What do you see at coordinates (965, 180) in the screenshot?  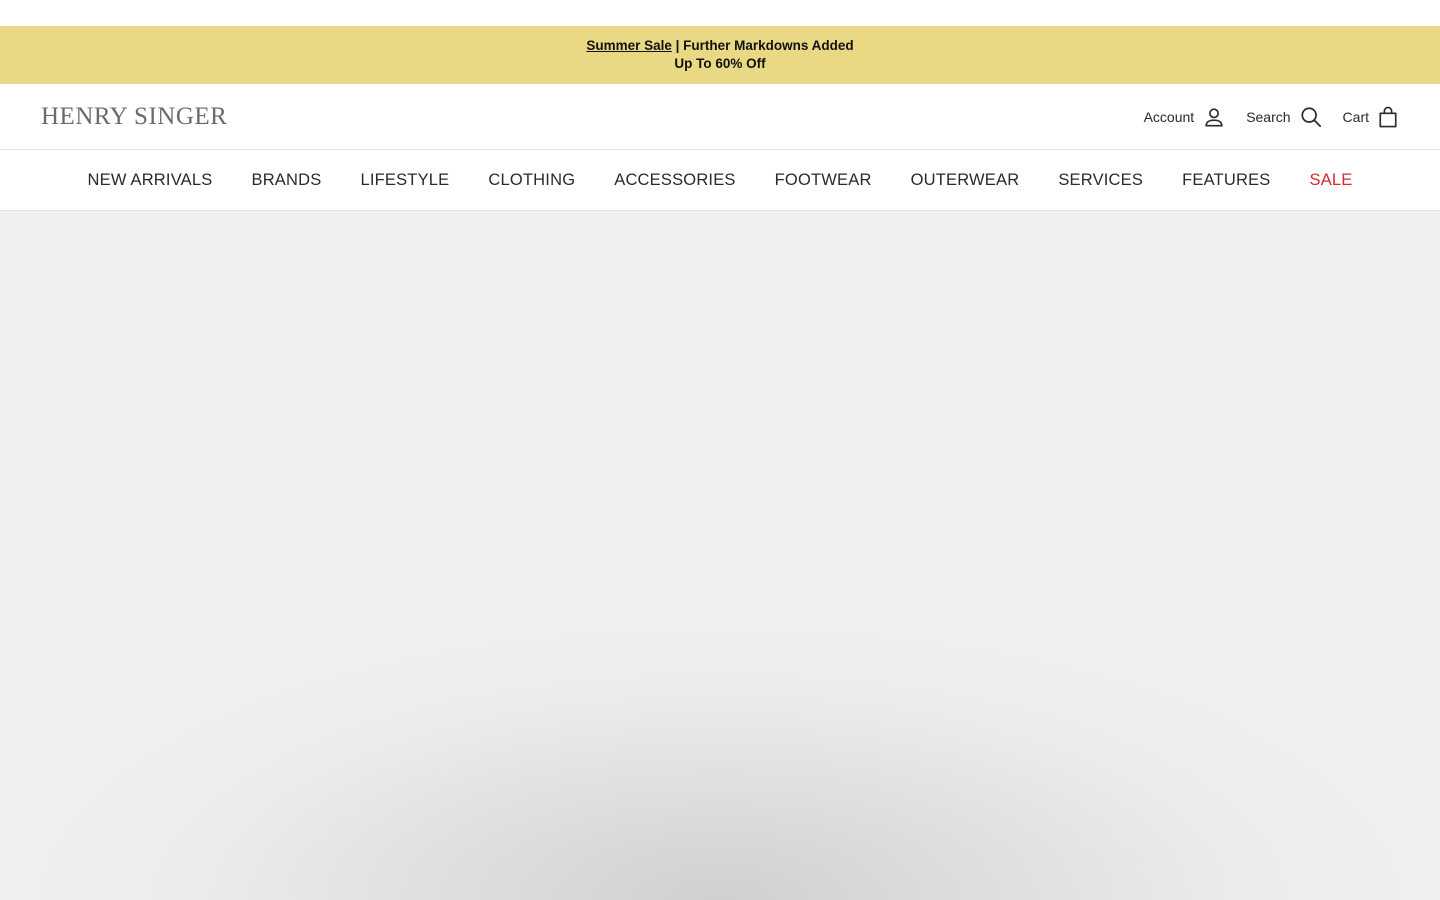 I see `nav-item-outerwear: OUTERWEAR` at bounding box center [965, 180].